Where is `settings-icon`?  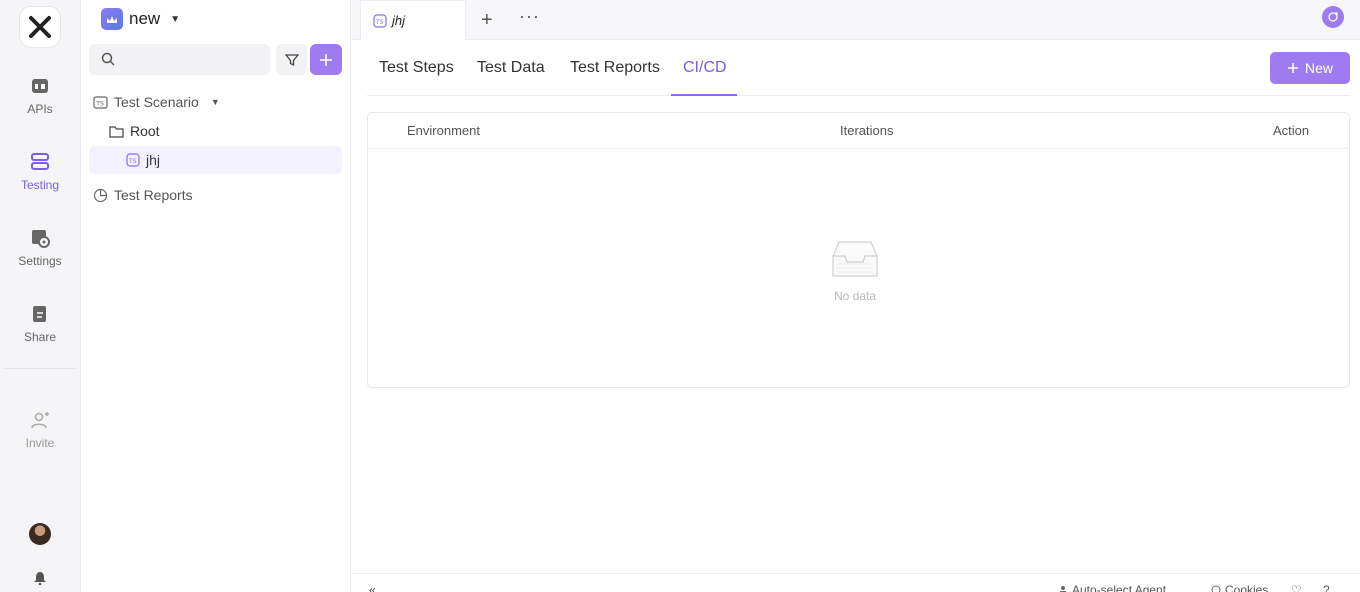 settings-icon is located at coordinates (41, 239).